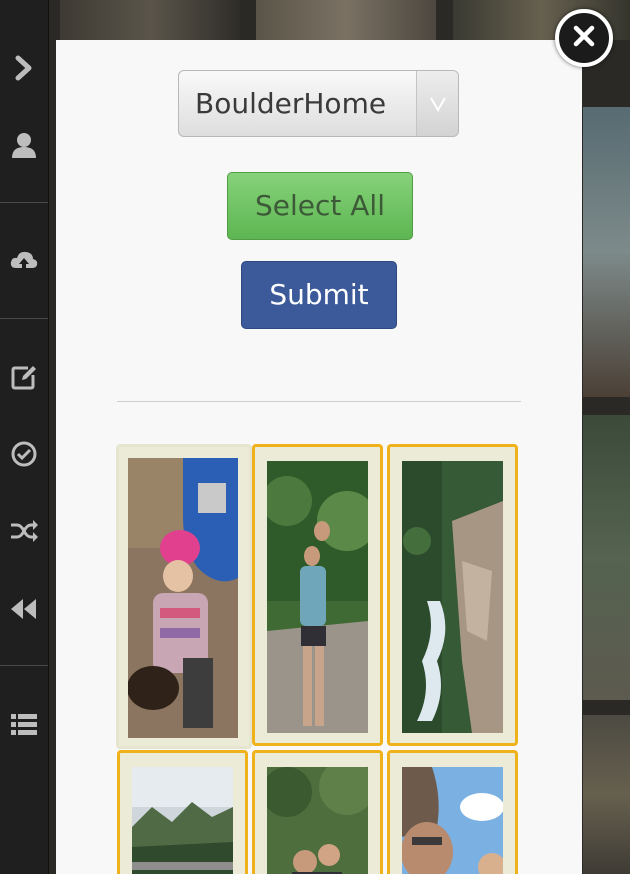 The height and width of the screenshot is (874, 630). I want to click on edit-icon, so click(24, 377).